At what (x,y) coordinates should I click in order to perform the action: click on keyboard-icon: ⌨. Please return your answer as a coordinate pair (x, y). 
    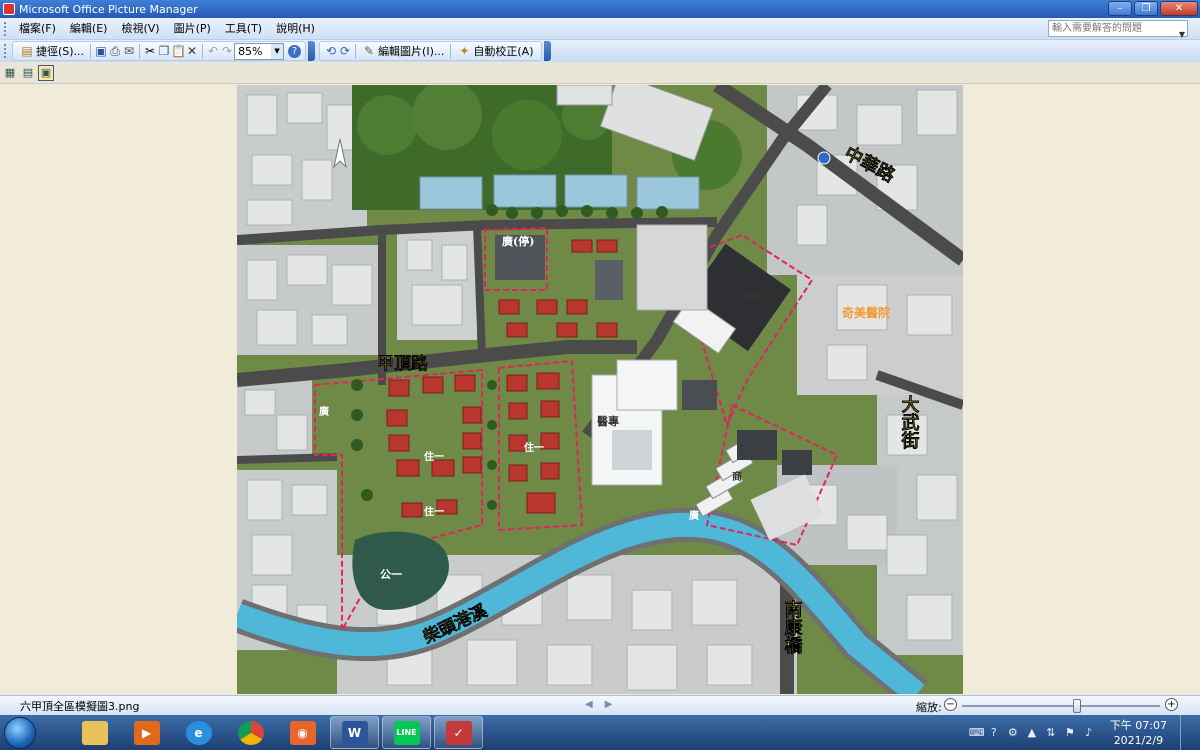
    Looking at the image, I should click on (977, 732).